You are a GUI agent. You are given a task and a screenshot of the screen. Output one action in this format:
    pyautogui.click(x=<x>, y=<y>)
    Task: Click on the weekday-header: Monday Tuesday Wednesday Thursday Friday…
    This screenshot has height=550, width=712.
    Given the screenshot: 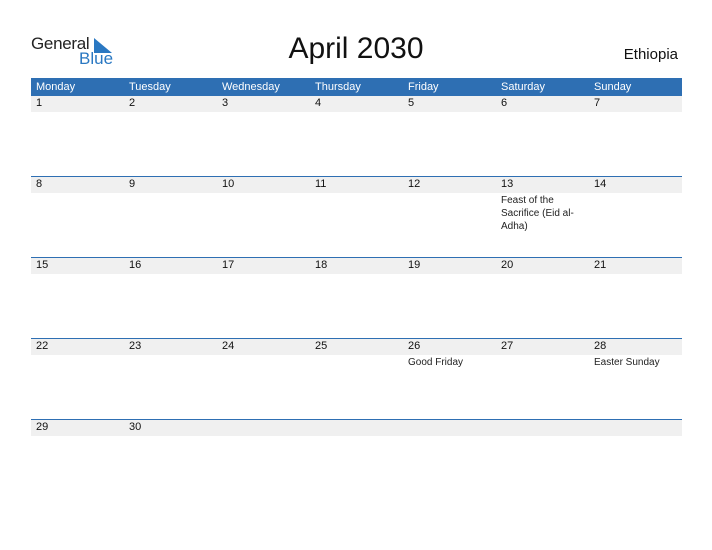 What is the action you would take?
    pyautogui.click(x=356, y=87)
    